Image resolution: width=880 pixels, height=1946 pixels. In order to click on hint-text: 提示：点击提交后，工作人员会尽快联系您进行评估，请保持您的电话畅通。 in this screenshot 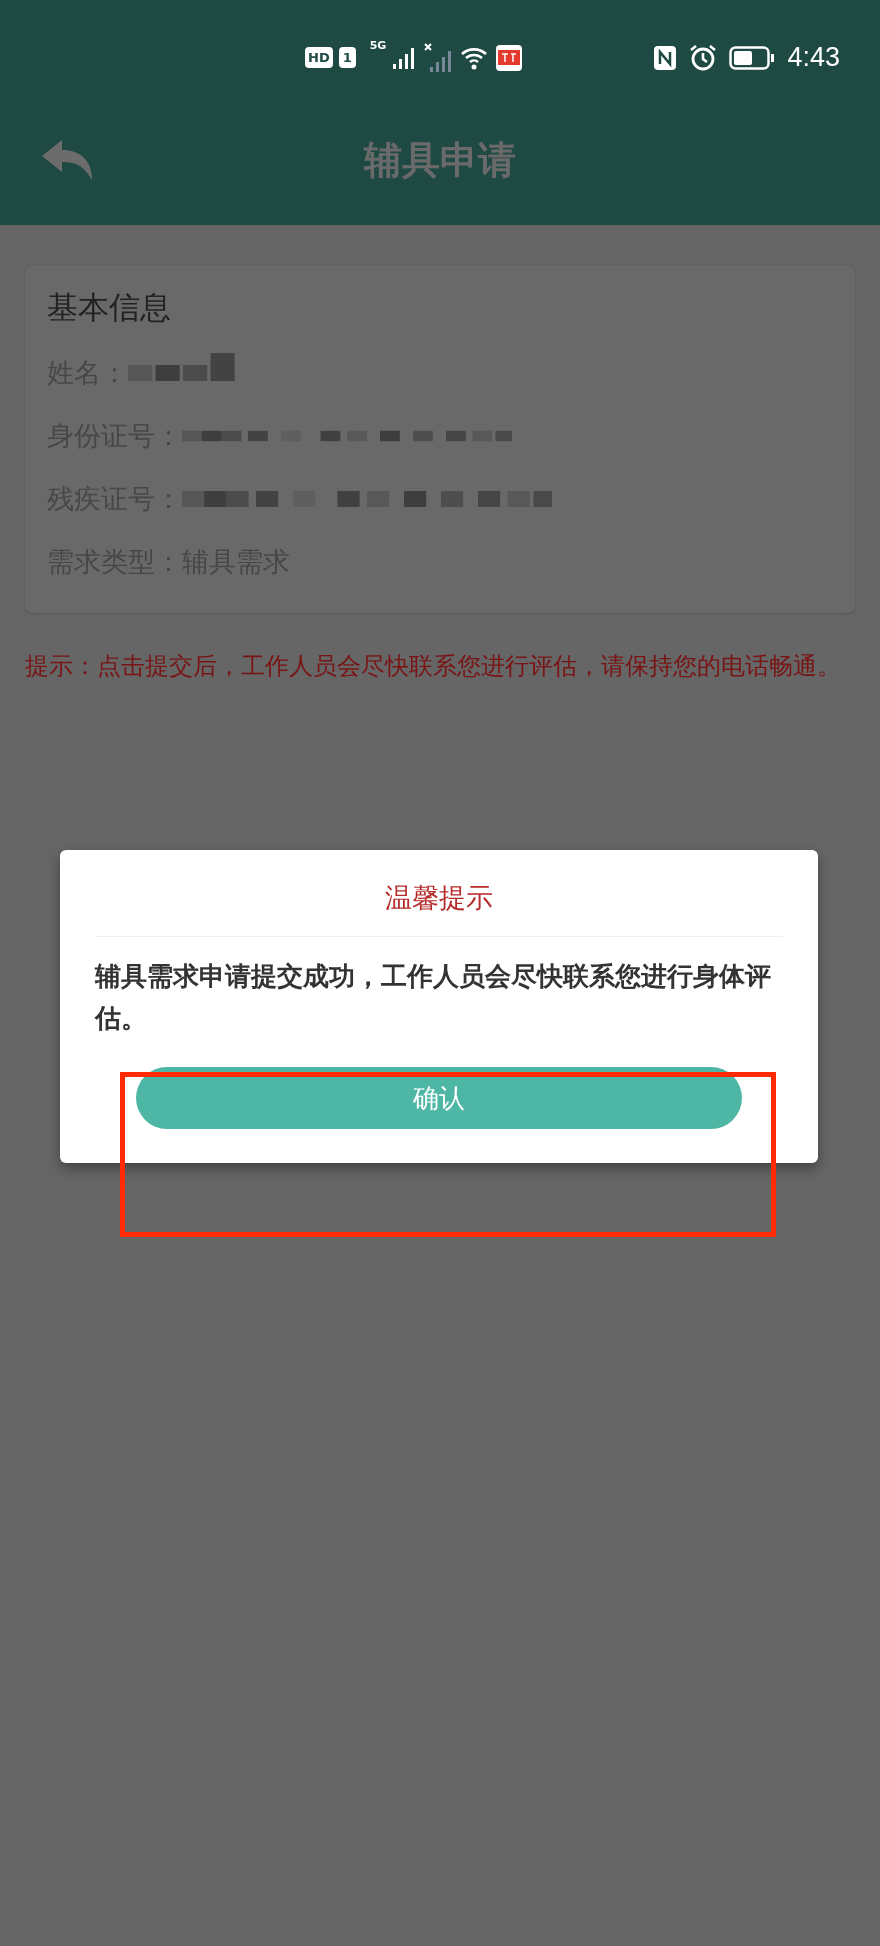, I will do `click(433, 666)`.